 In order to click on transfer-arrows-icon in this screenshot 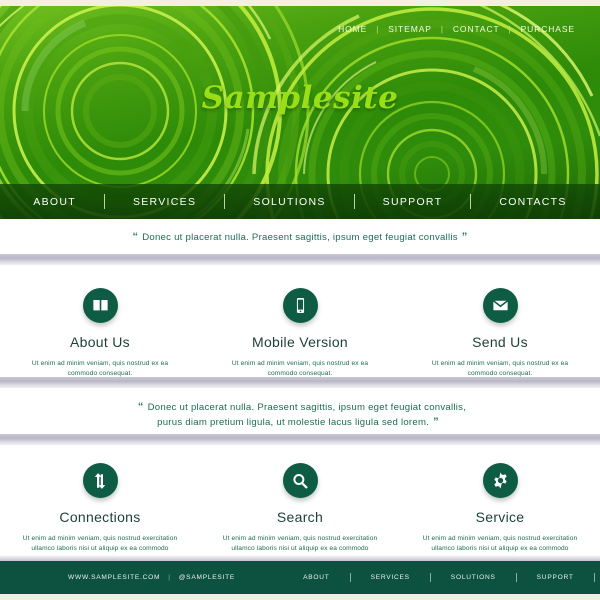, I will do `click(100, 480)`.